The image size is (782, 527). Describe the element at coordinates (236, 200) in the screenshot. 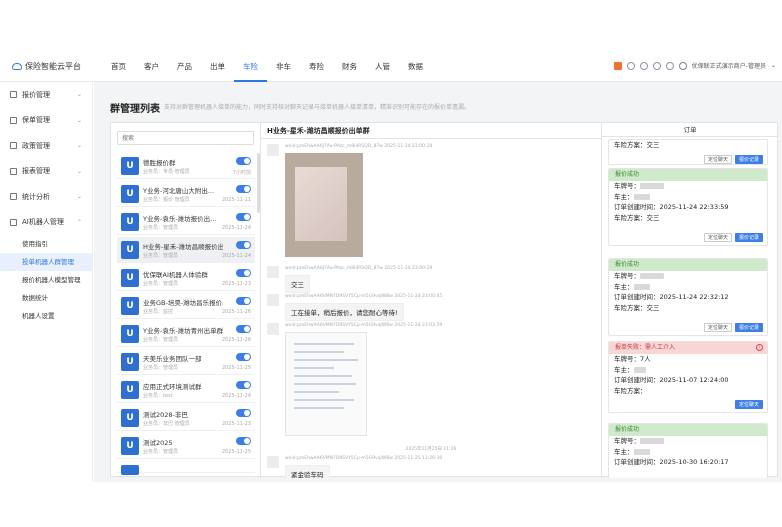

I see `group-date: 2025-11-11` at that location.